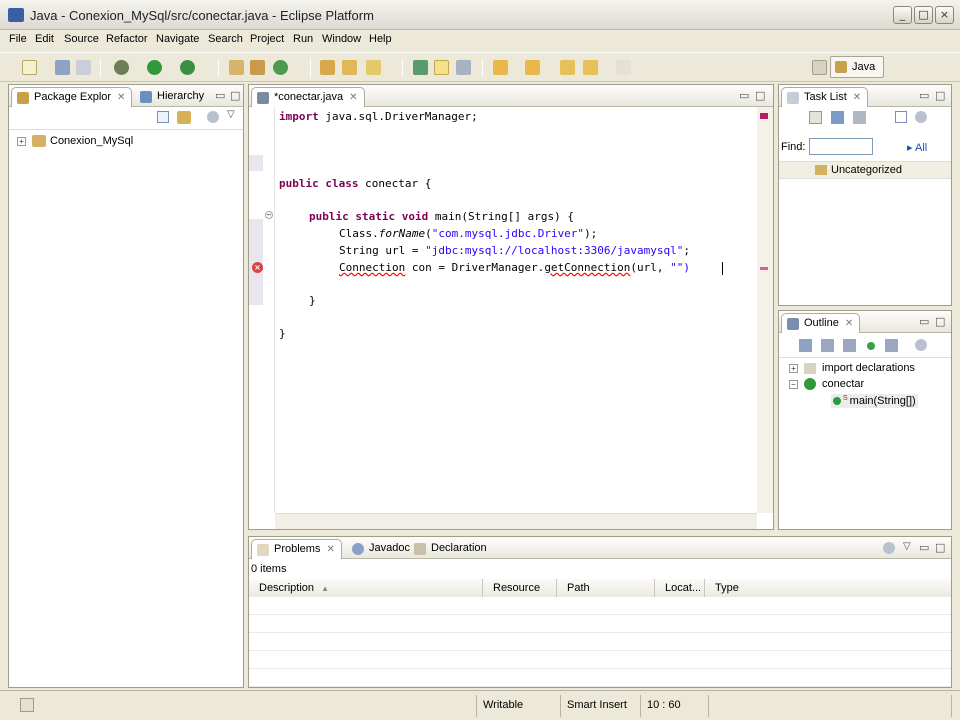 This screenshot has height=720, width=960. What do you see at coordinates (296, 549) in the screenshot?
I see `tab-problems: Problems ✕` at bounding box center [296, 549].